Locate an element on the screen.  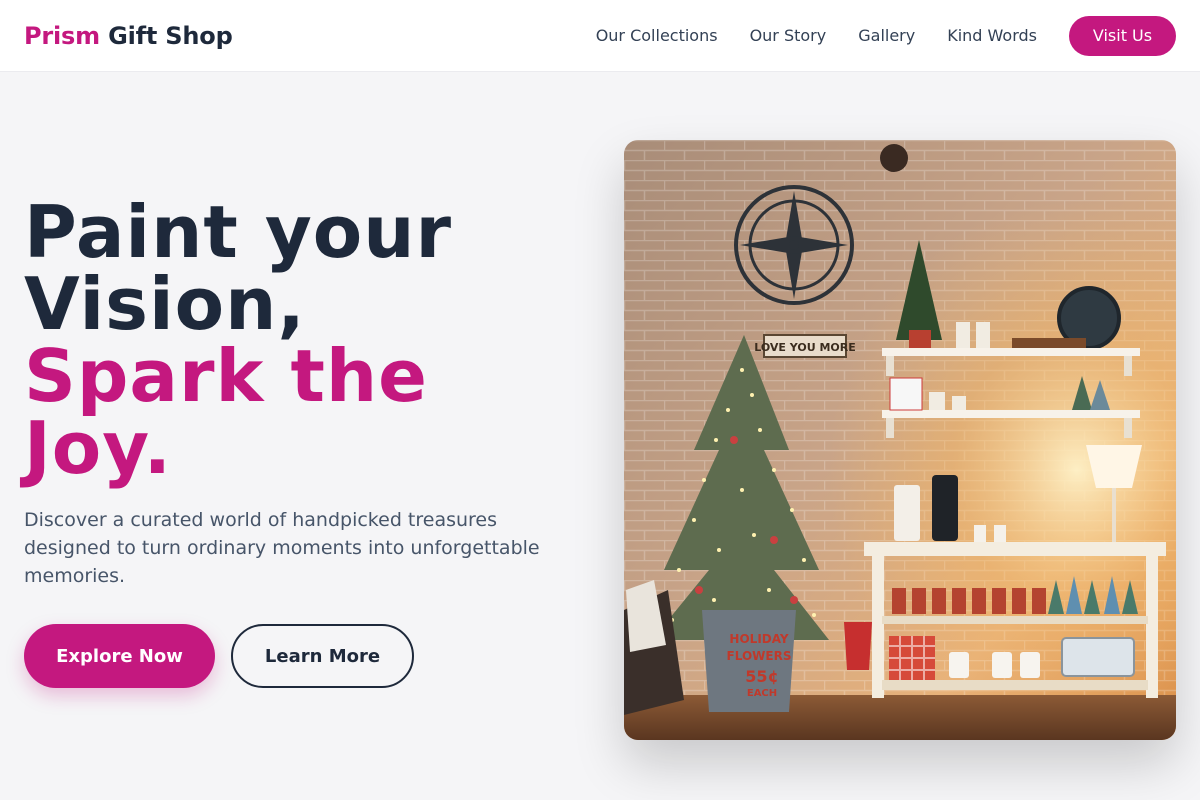
svg-text: LOVE YOU MORE is located at coordinates (805, 347).